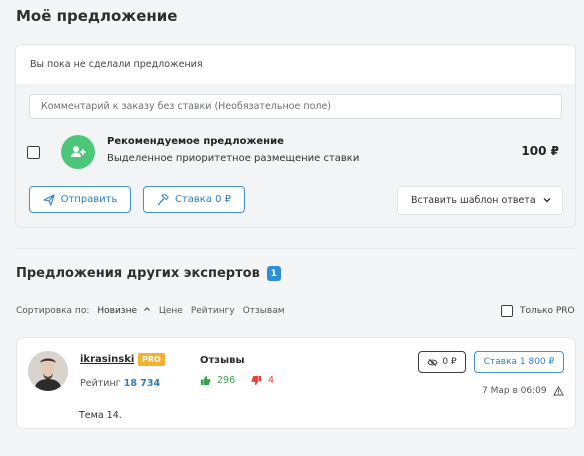 The height and width of the screenshot is (456, 584). What do you see at coordinates (33, 152) in the screenshot?
I see `recommended-checkbox` at bounding box center [33, 152].